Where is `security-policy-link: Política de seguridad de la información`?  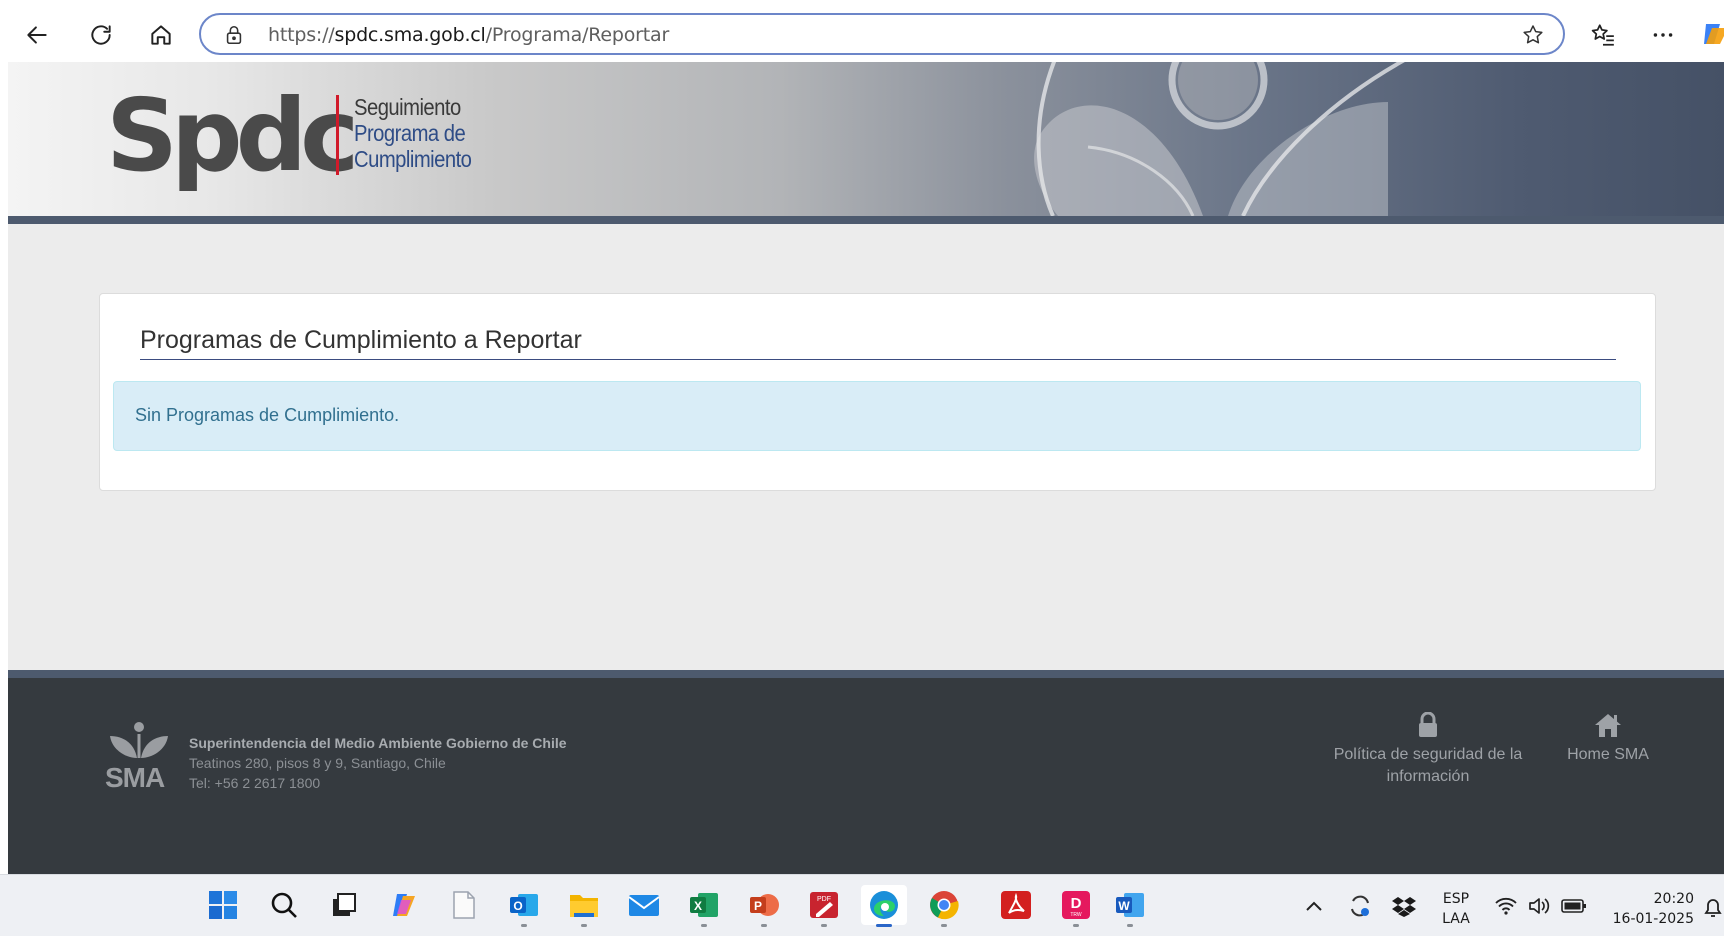 security-policy-link: Política de seguridad de la información is located at coordinates (1428, 750).